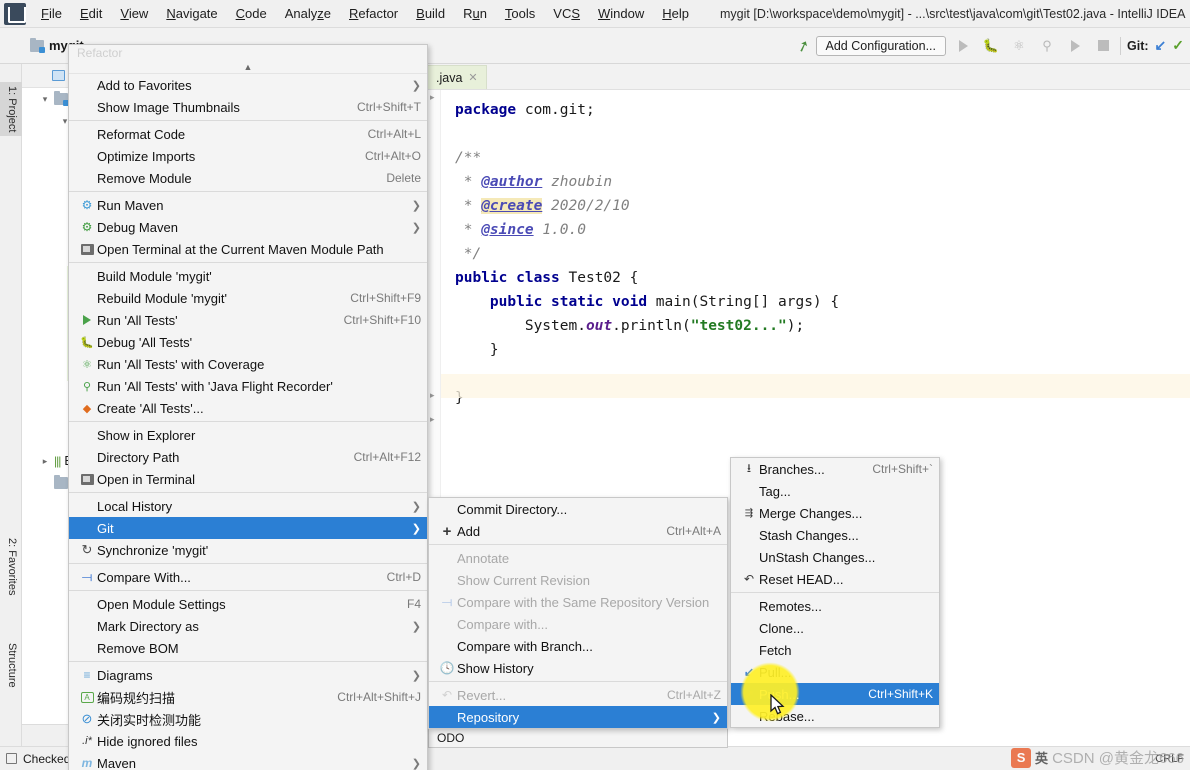 The image size is (1190, 770). I want to click on build-hammer-icon: ➚, so click(803, 45).